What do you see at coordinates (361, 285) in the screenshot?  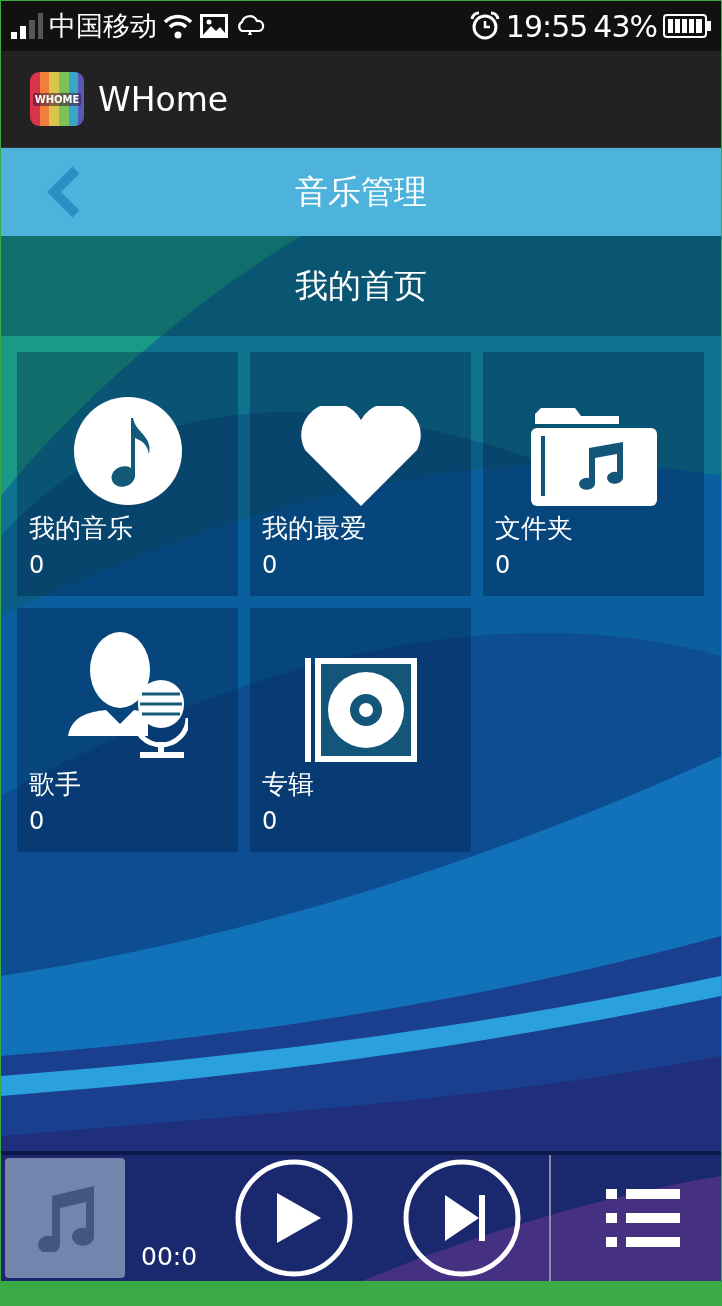 I see `page-title: 我的首页` at bounding box center [361, 285].